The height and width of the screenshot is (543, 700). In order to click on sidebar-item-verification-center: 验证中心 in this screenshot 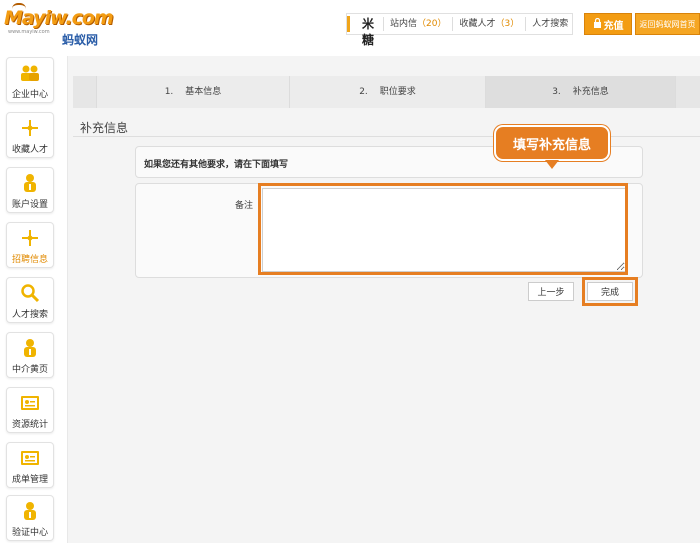, I will do `click(30, 518)`.